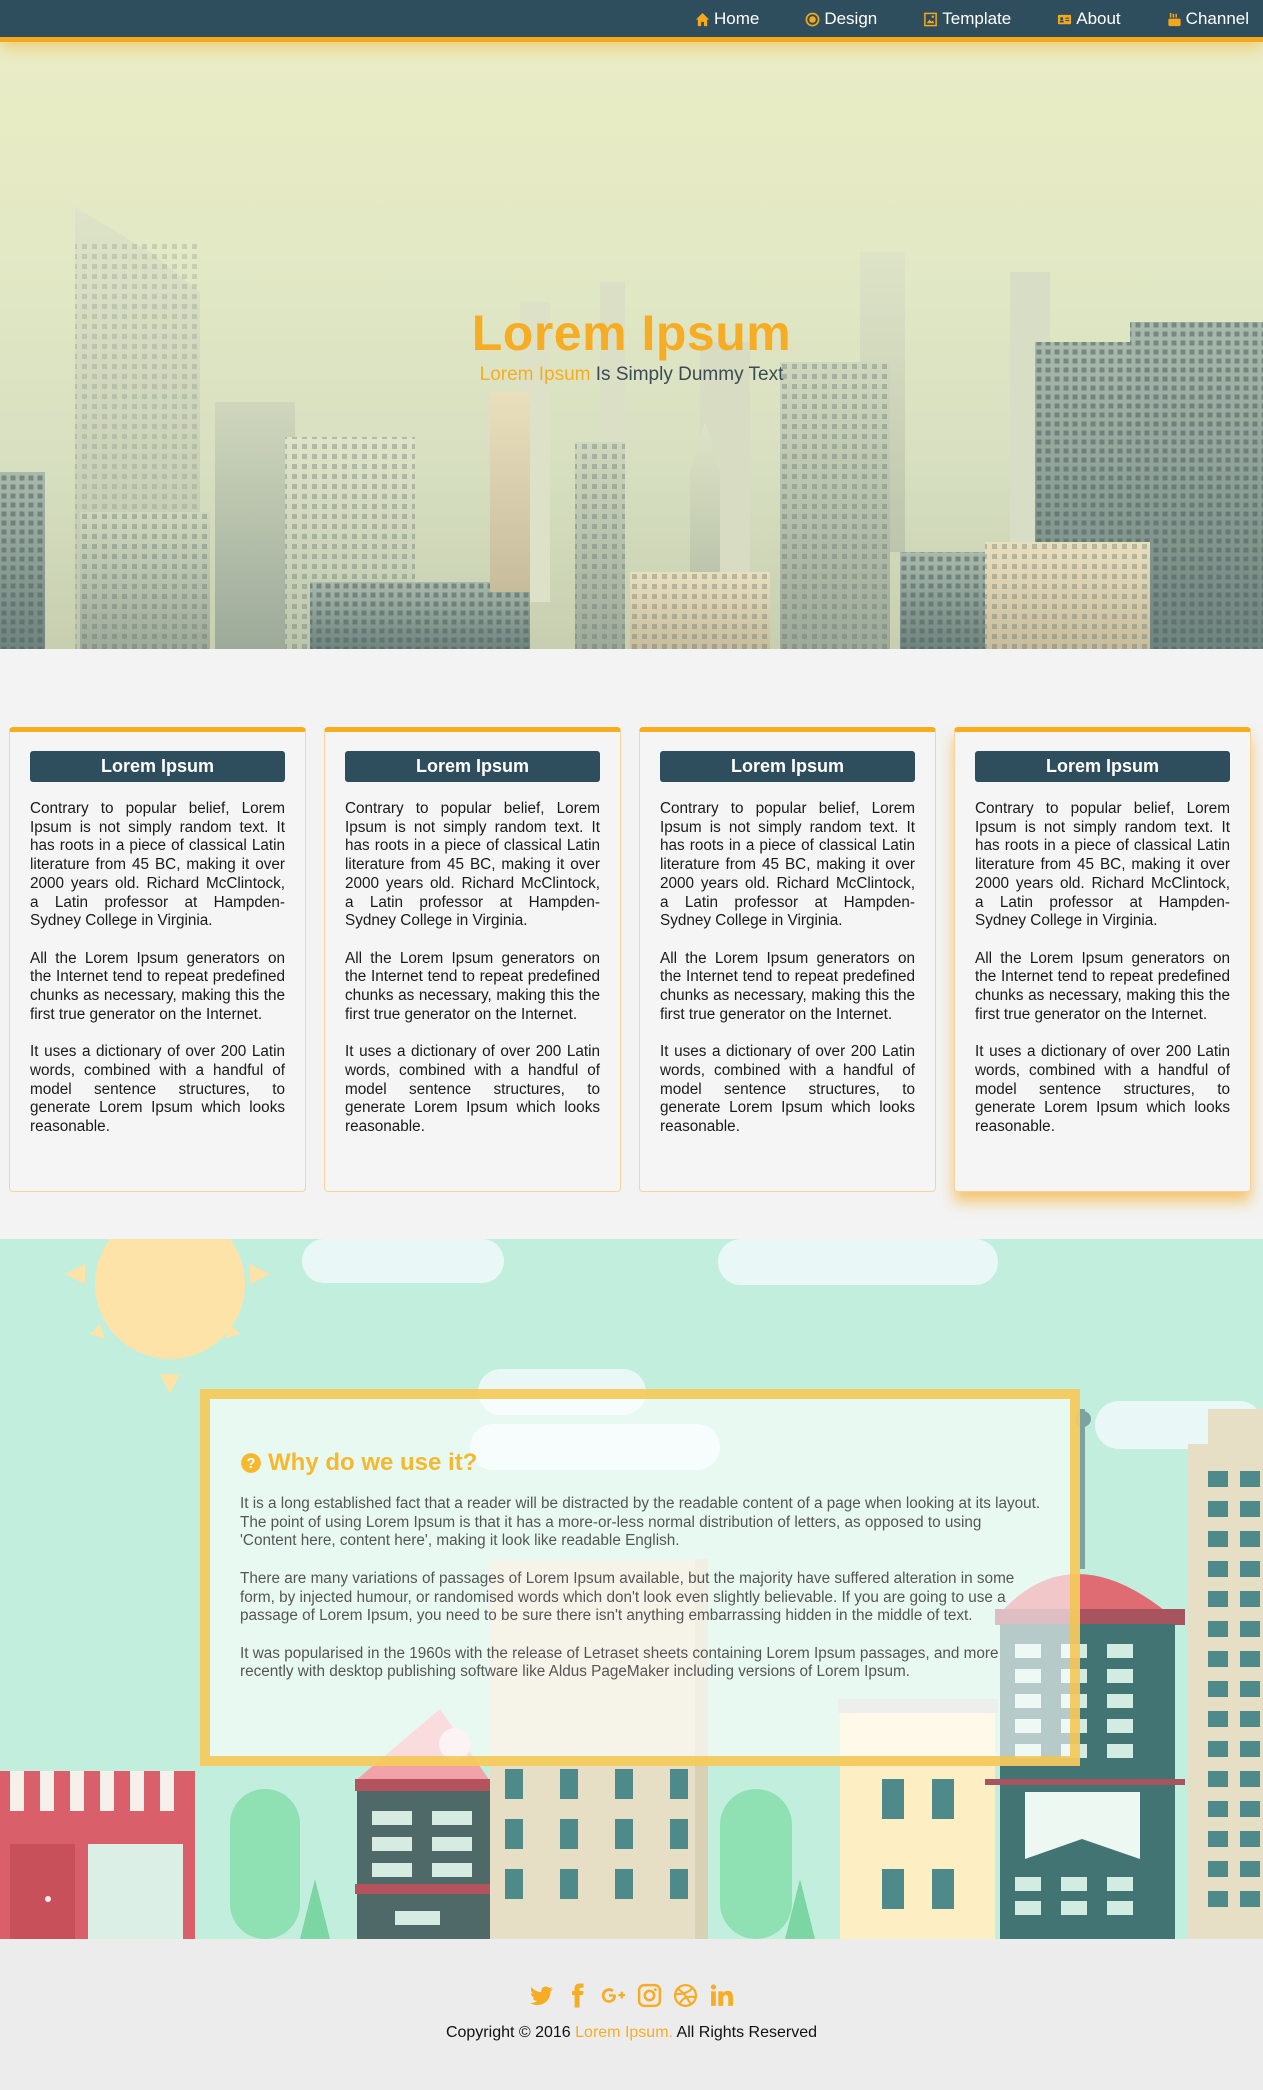  I want to click on copyright-brand-link: Lorem Ipsum., so click(624, 2032).